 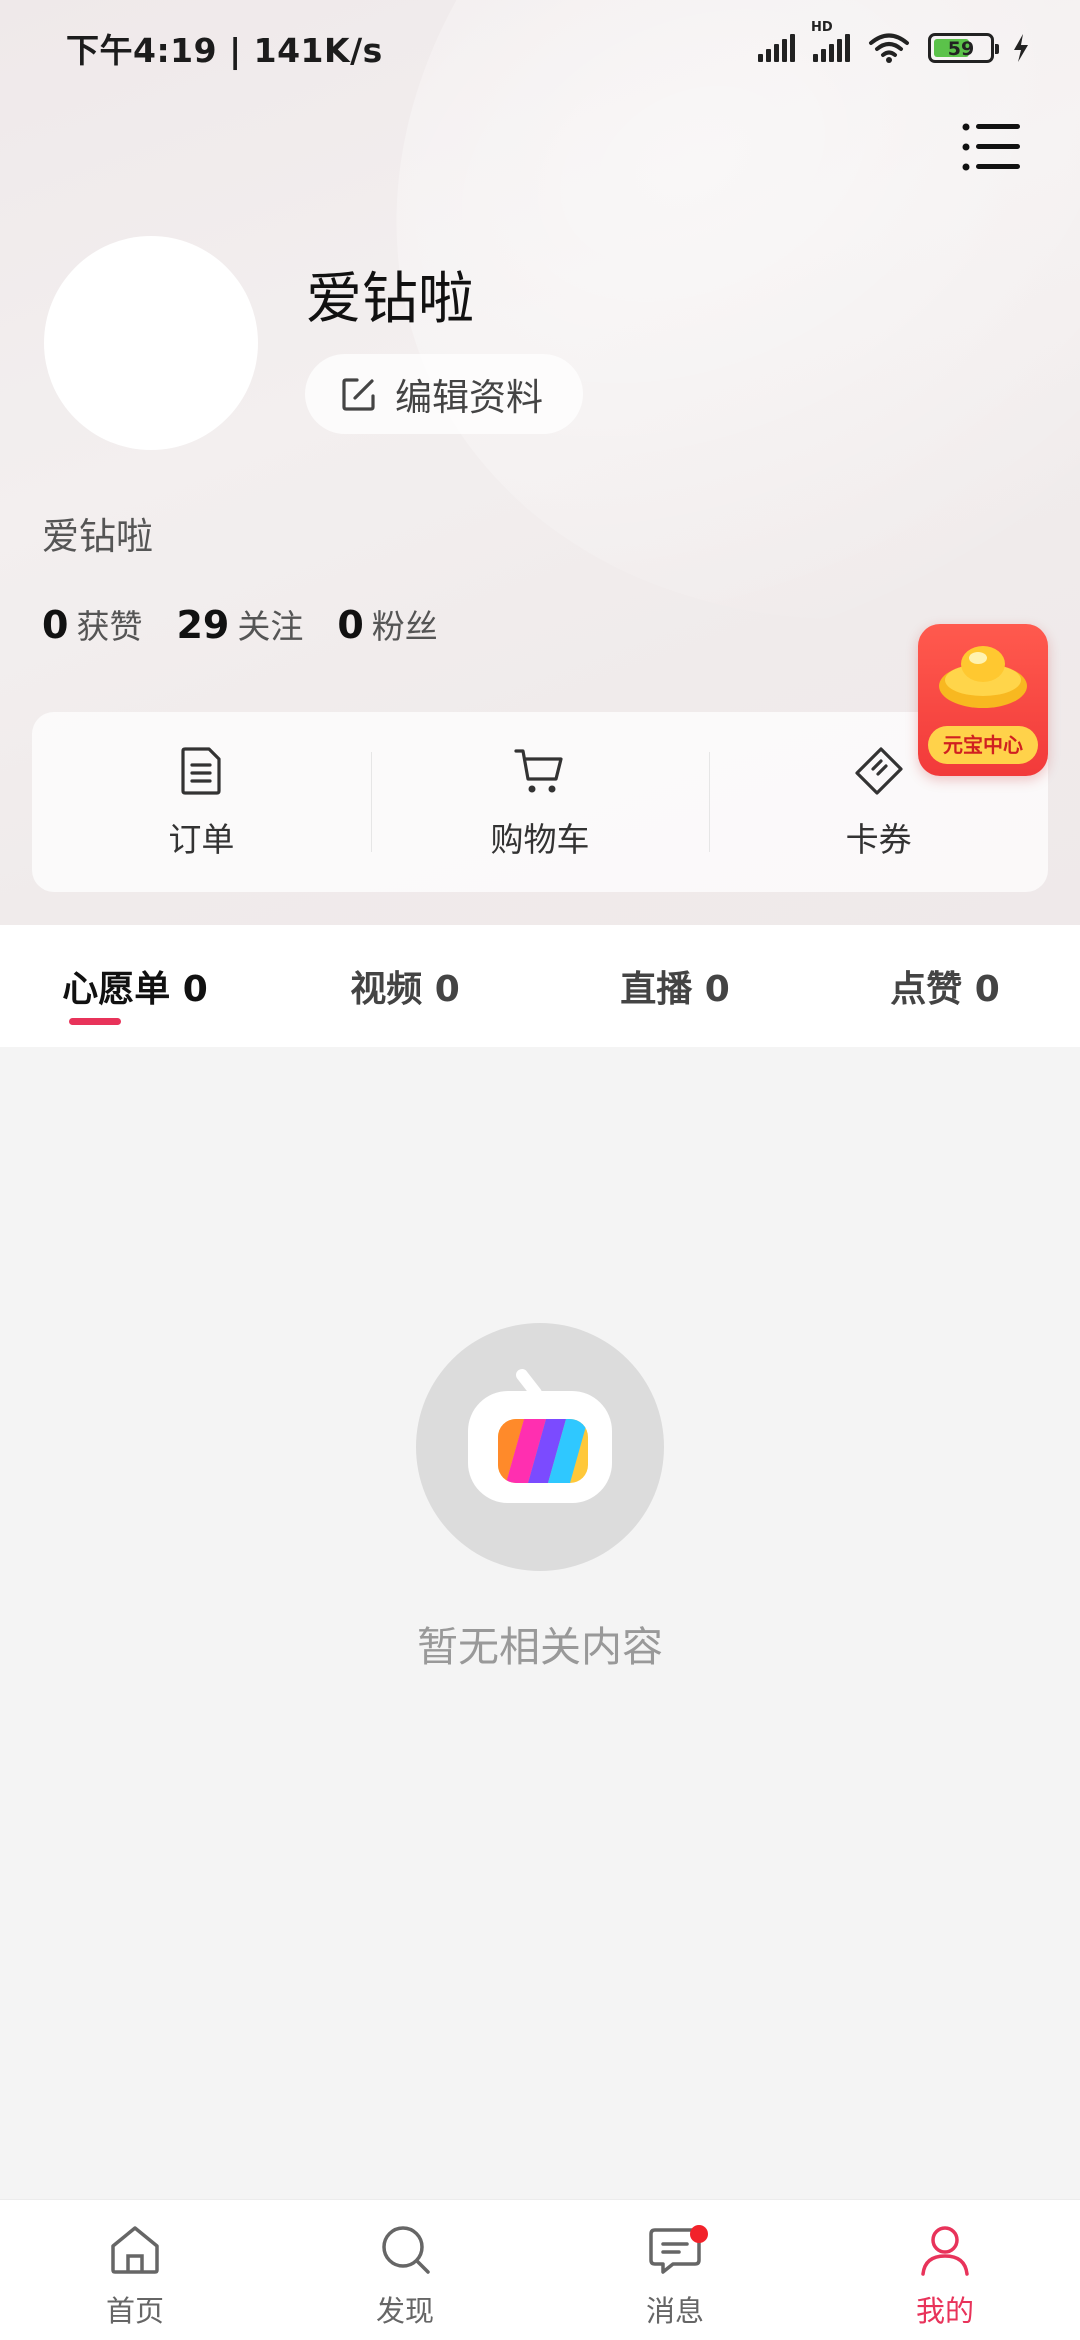 I want to click on profile-stats: 0 获赞 29 关注 0 粉丝, so click(x=257, y=624).